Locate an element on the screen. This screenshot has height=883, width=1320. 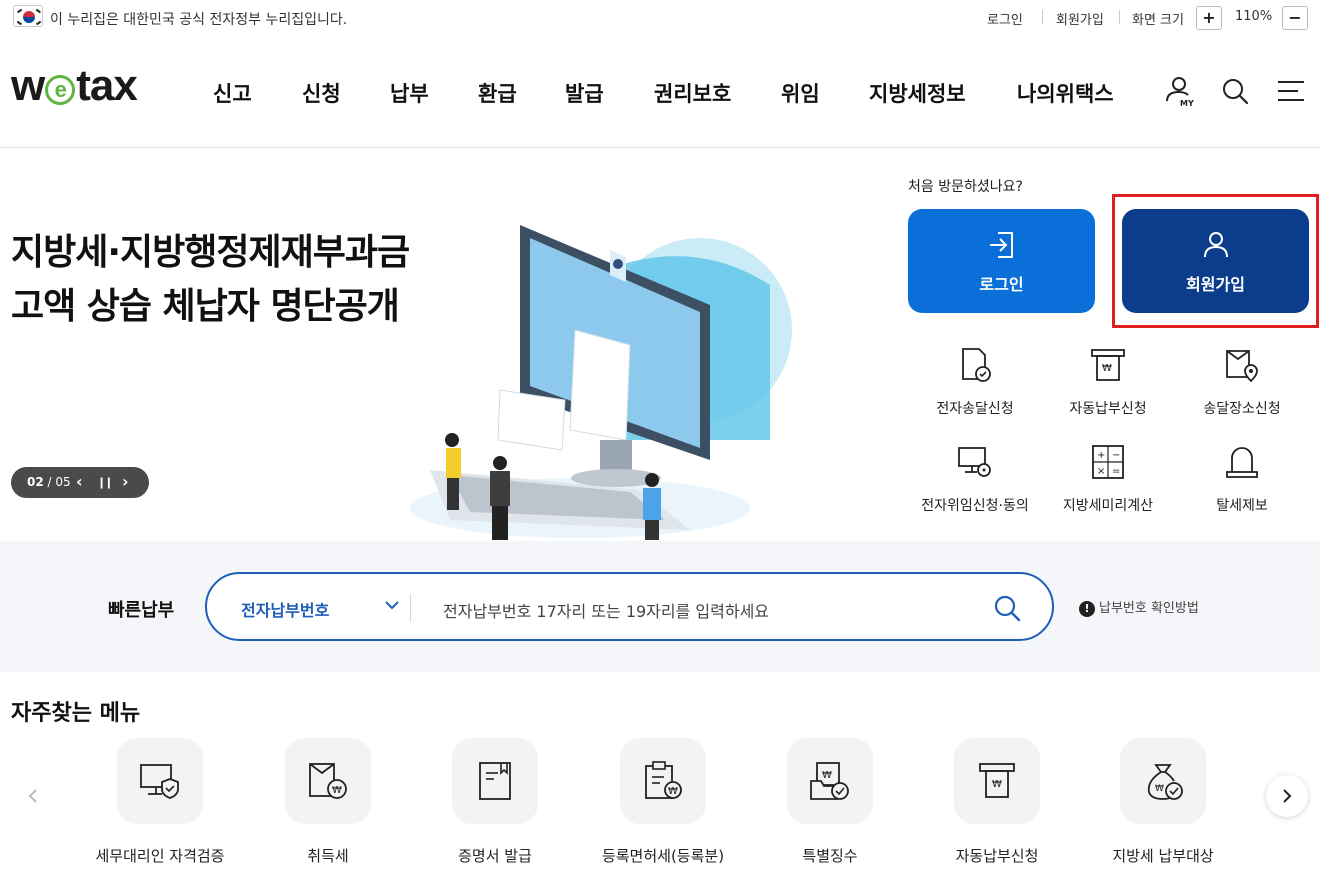
fav-tile-special-collection: ₩ is located at coordinates (830, 781).